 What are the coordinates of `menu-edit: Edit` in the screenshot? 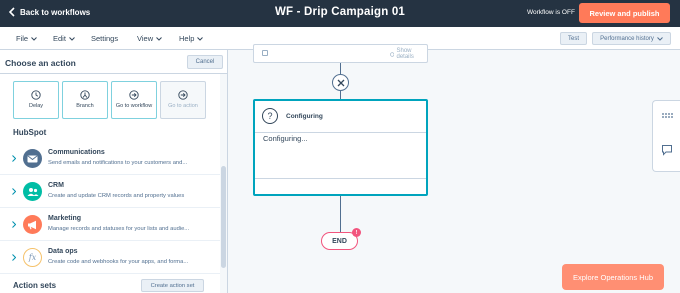 It's located at (64, 38).